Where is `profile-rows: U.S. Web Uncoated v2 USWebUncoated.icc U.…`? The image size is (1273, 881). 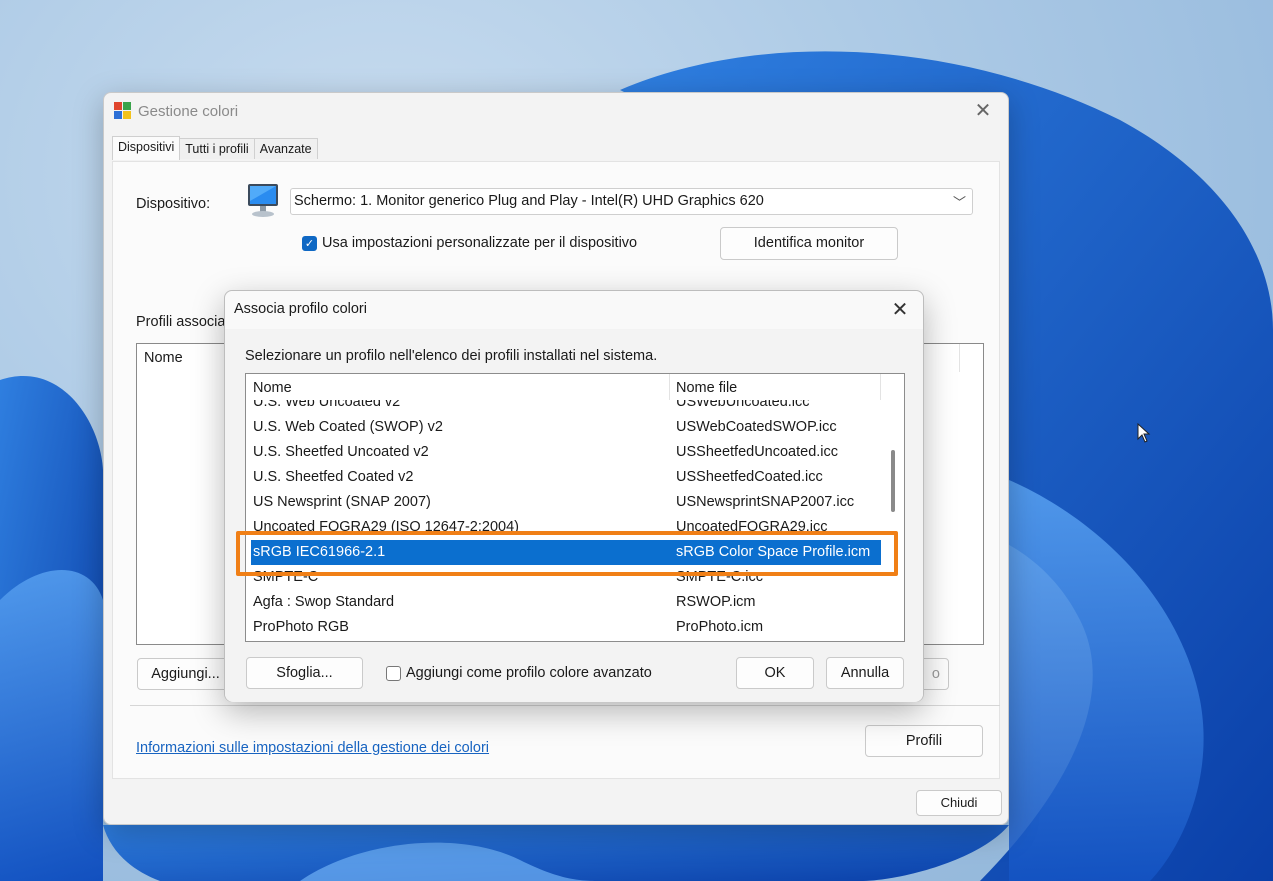 profile-rows: U.S. Web Uncoated v2 USWebUncoated.icc U.… is located at coordinates (564, 515).